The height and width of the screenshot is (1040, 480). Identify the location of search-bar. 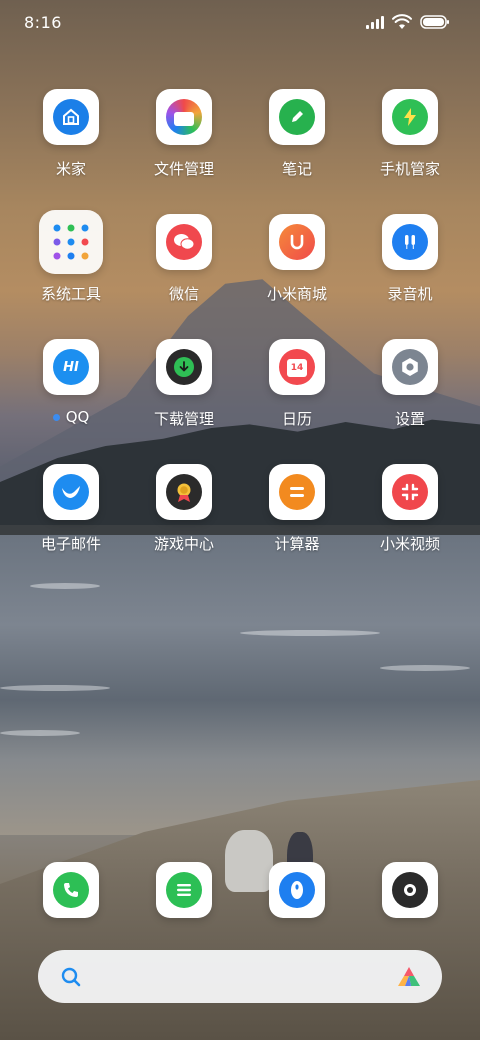
(240, 976).